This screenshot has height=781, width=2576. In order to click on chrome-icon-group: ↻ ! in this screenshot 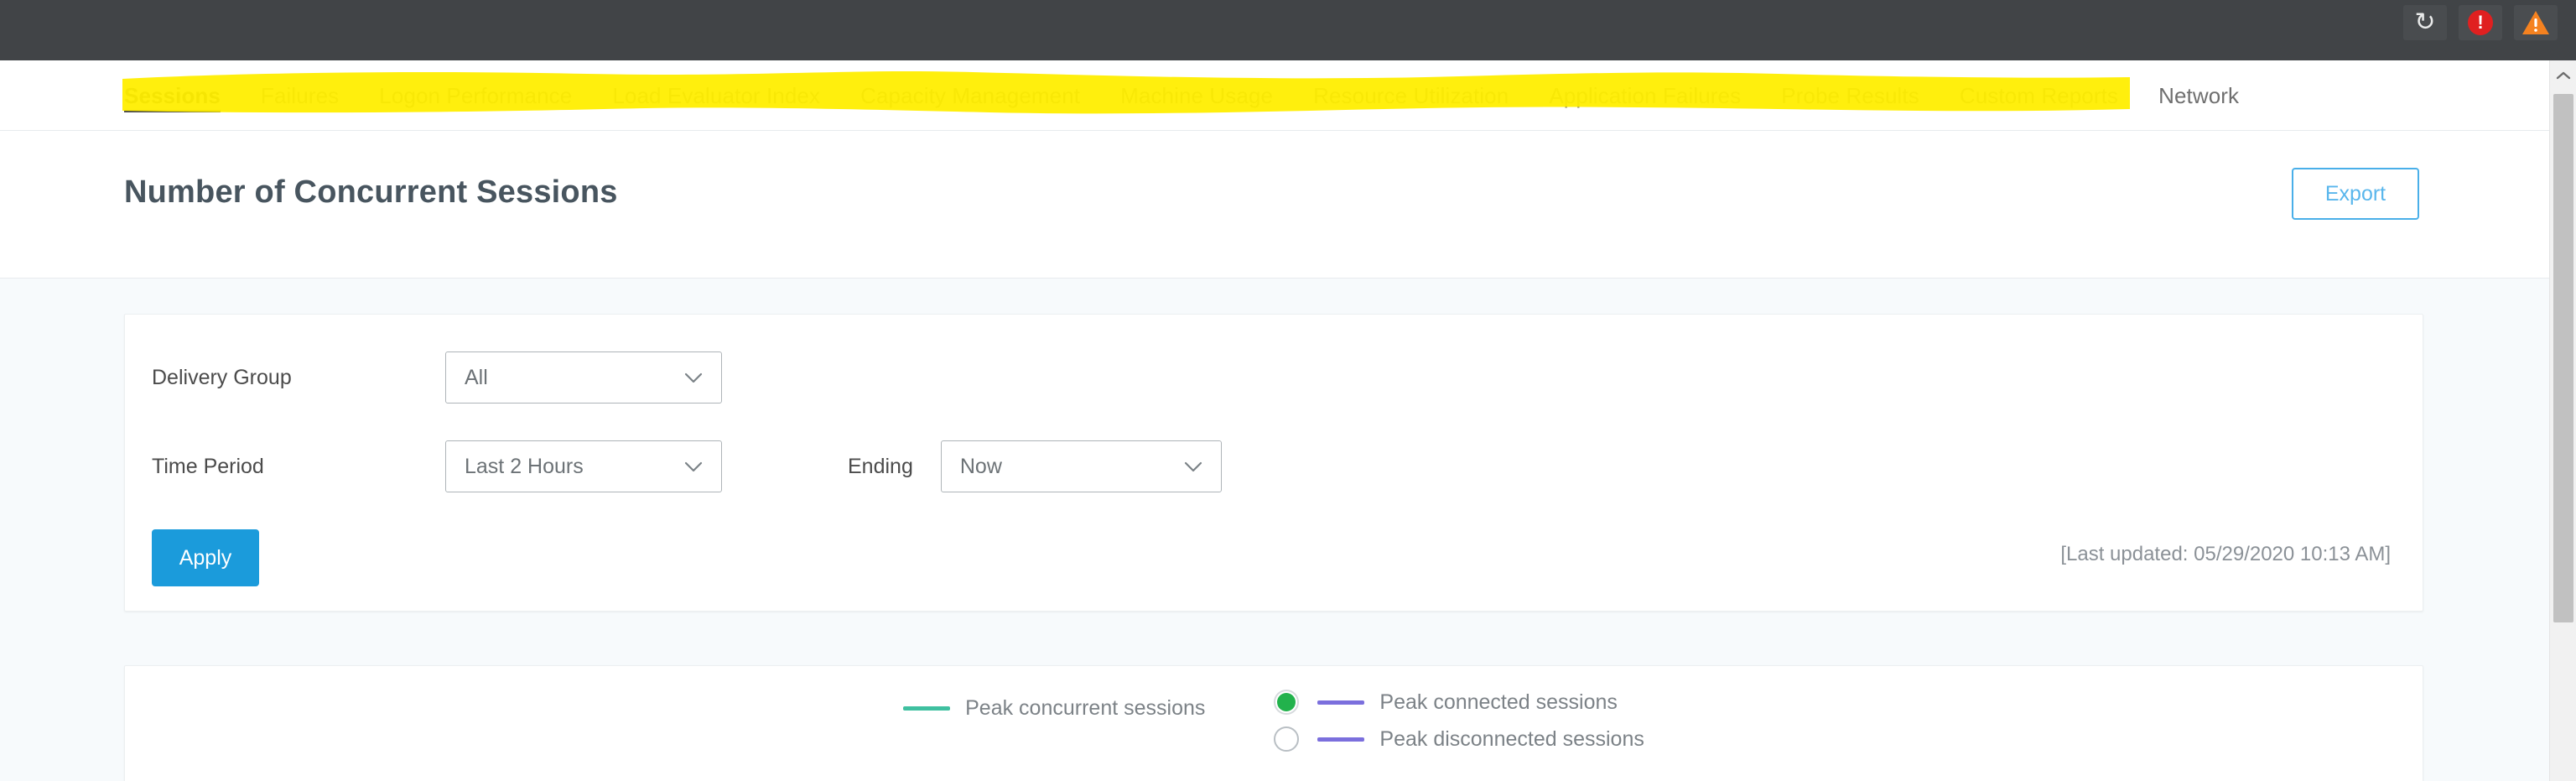, I will do `click(2489, 20)`.